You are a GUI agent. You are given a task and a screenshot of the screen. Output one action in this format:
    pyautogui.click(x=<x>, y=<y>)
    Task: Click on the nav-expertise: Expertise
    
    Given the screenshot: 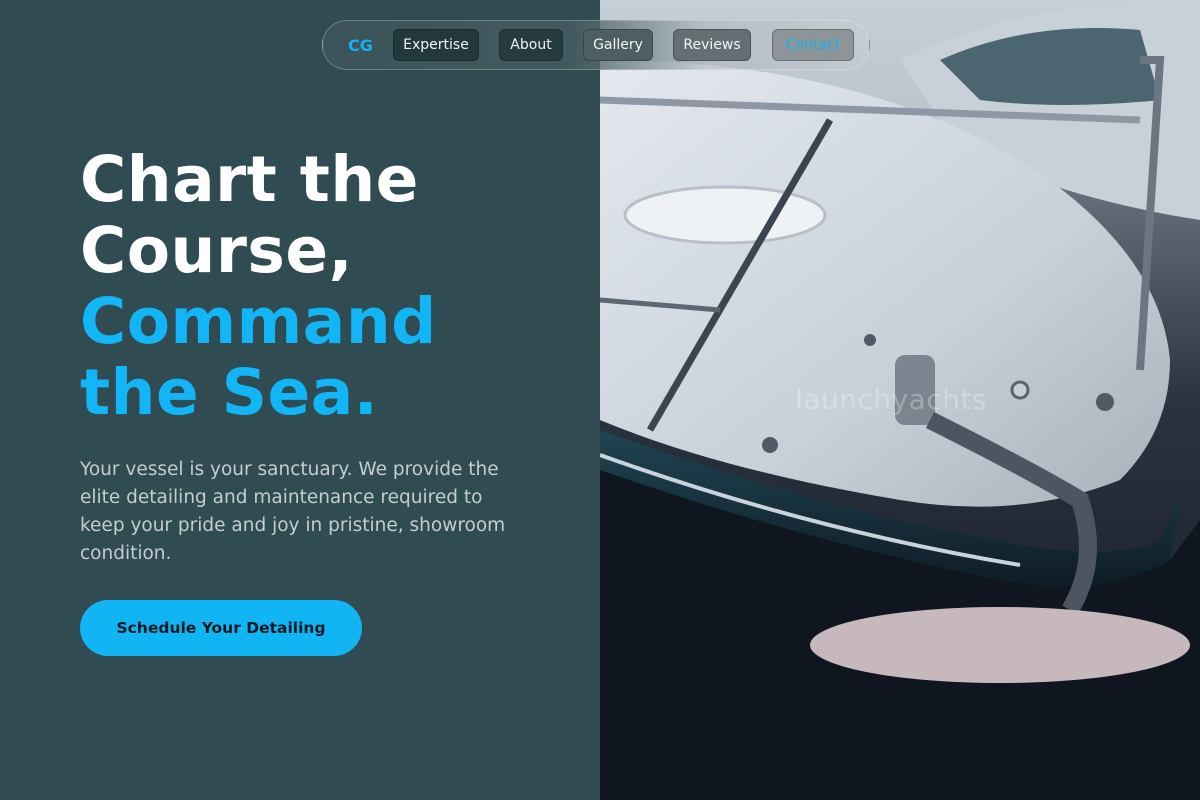 What is the action you would take?
    pyautogui.click(x=436, y=45)
    